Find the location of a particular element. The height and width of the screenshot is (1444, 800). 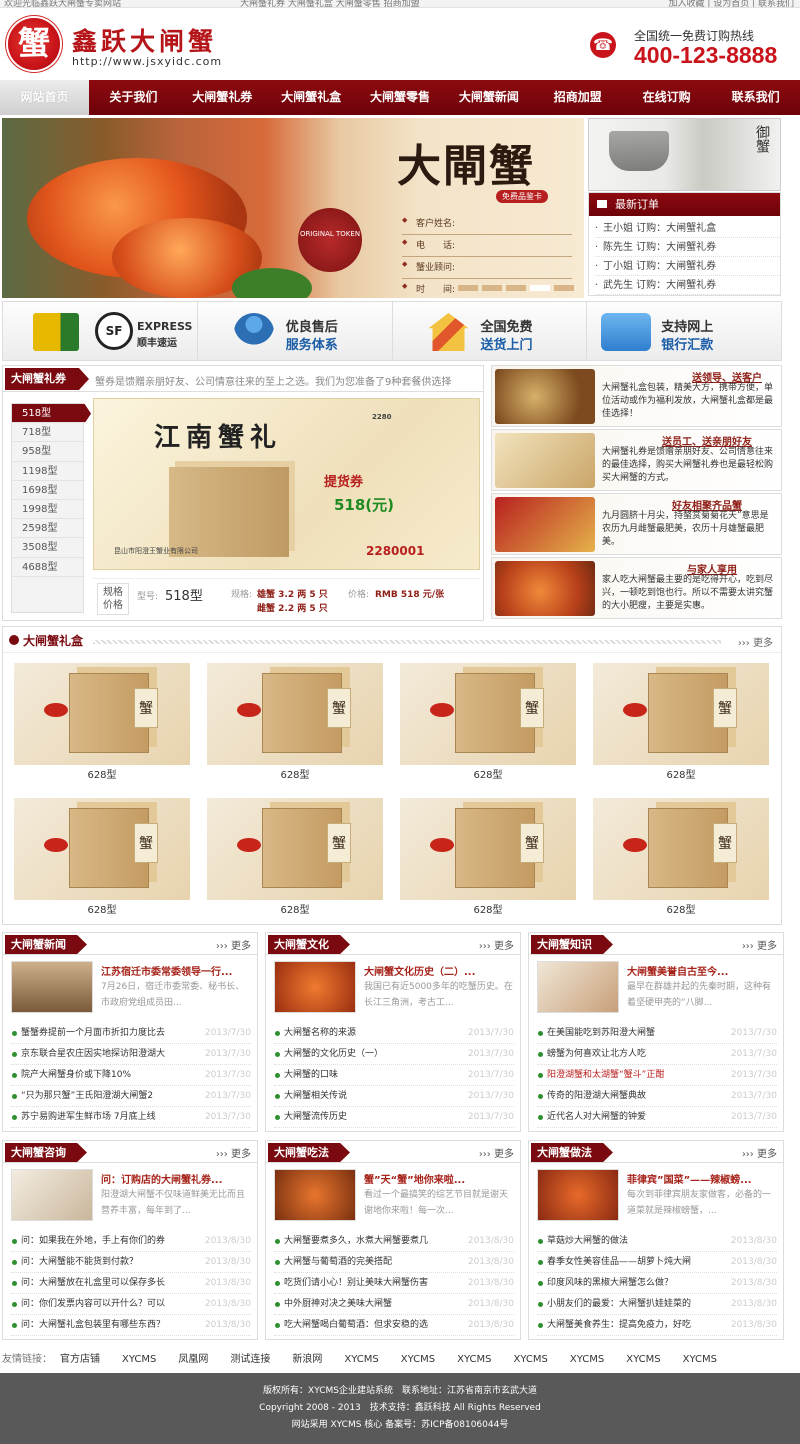

article-link: 吃货们请小心！别让美味大闸蟹伤害 2013/8/30 is located at coordinates (394, 1283).